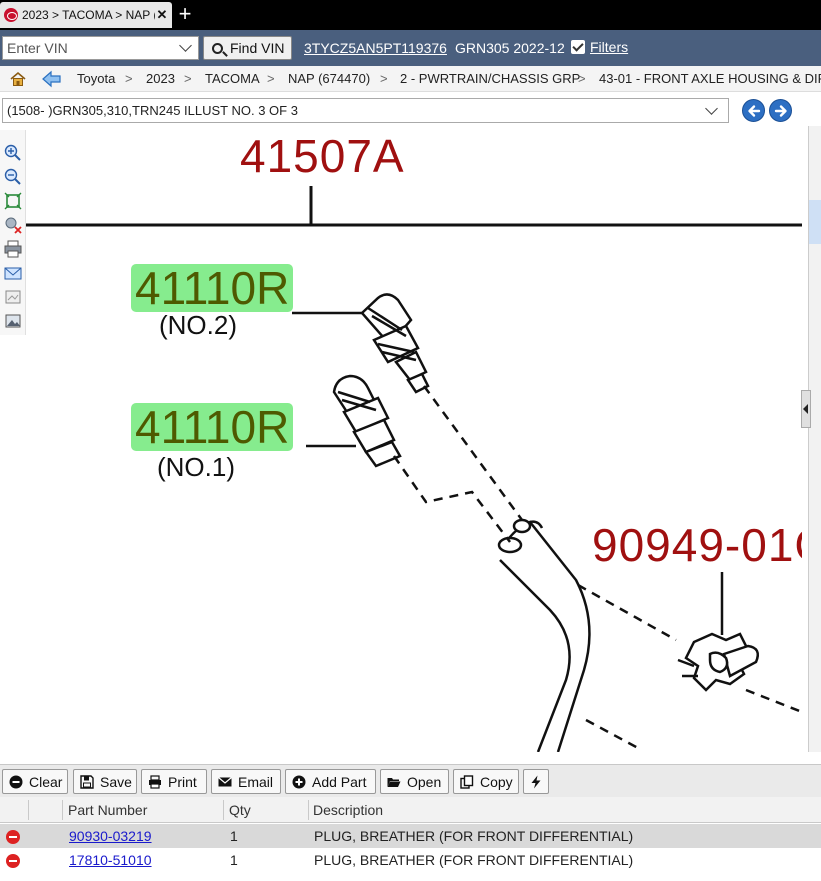 The image size is (821, 881). I want to click on close-tab-icon: ✕, so click(162, 15).